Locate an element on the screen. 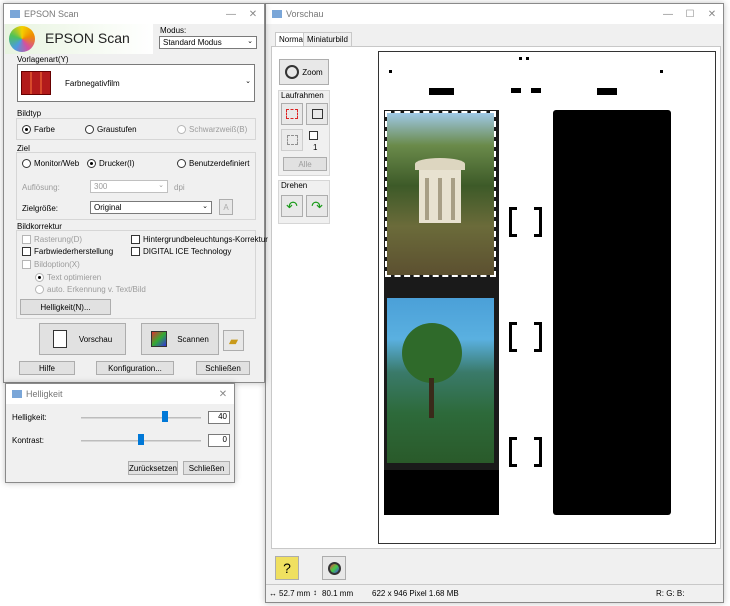 The image size is (730, 606). maximize-button: ☐ is located at coordinates (690, 14).